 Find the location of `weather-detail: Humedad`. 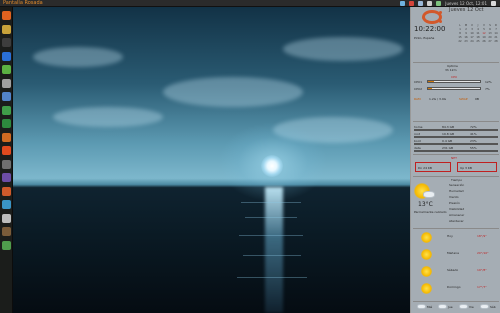

weather-detail: Humedad is located at coordinates (456, 191).